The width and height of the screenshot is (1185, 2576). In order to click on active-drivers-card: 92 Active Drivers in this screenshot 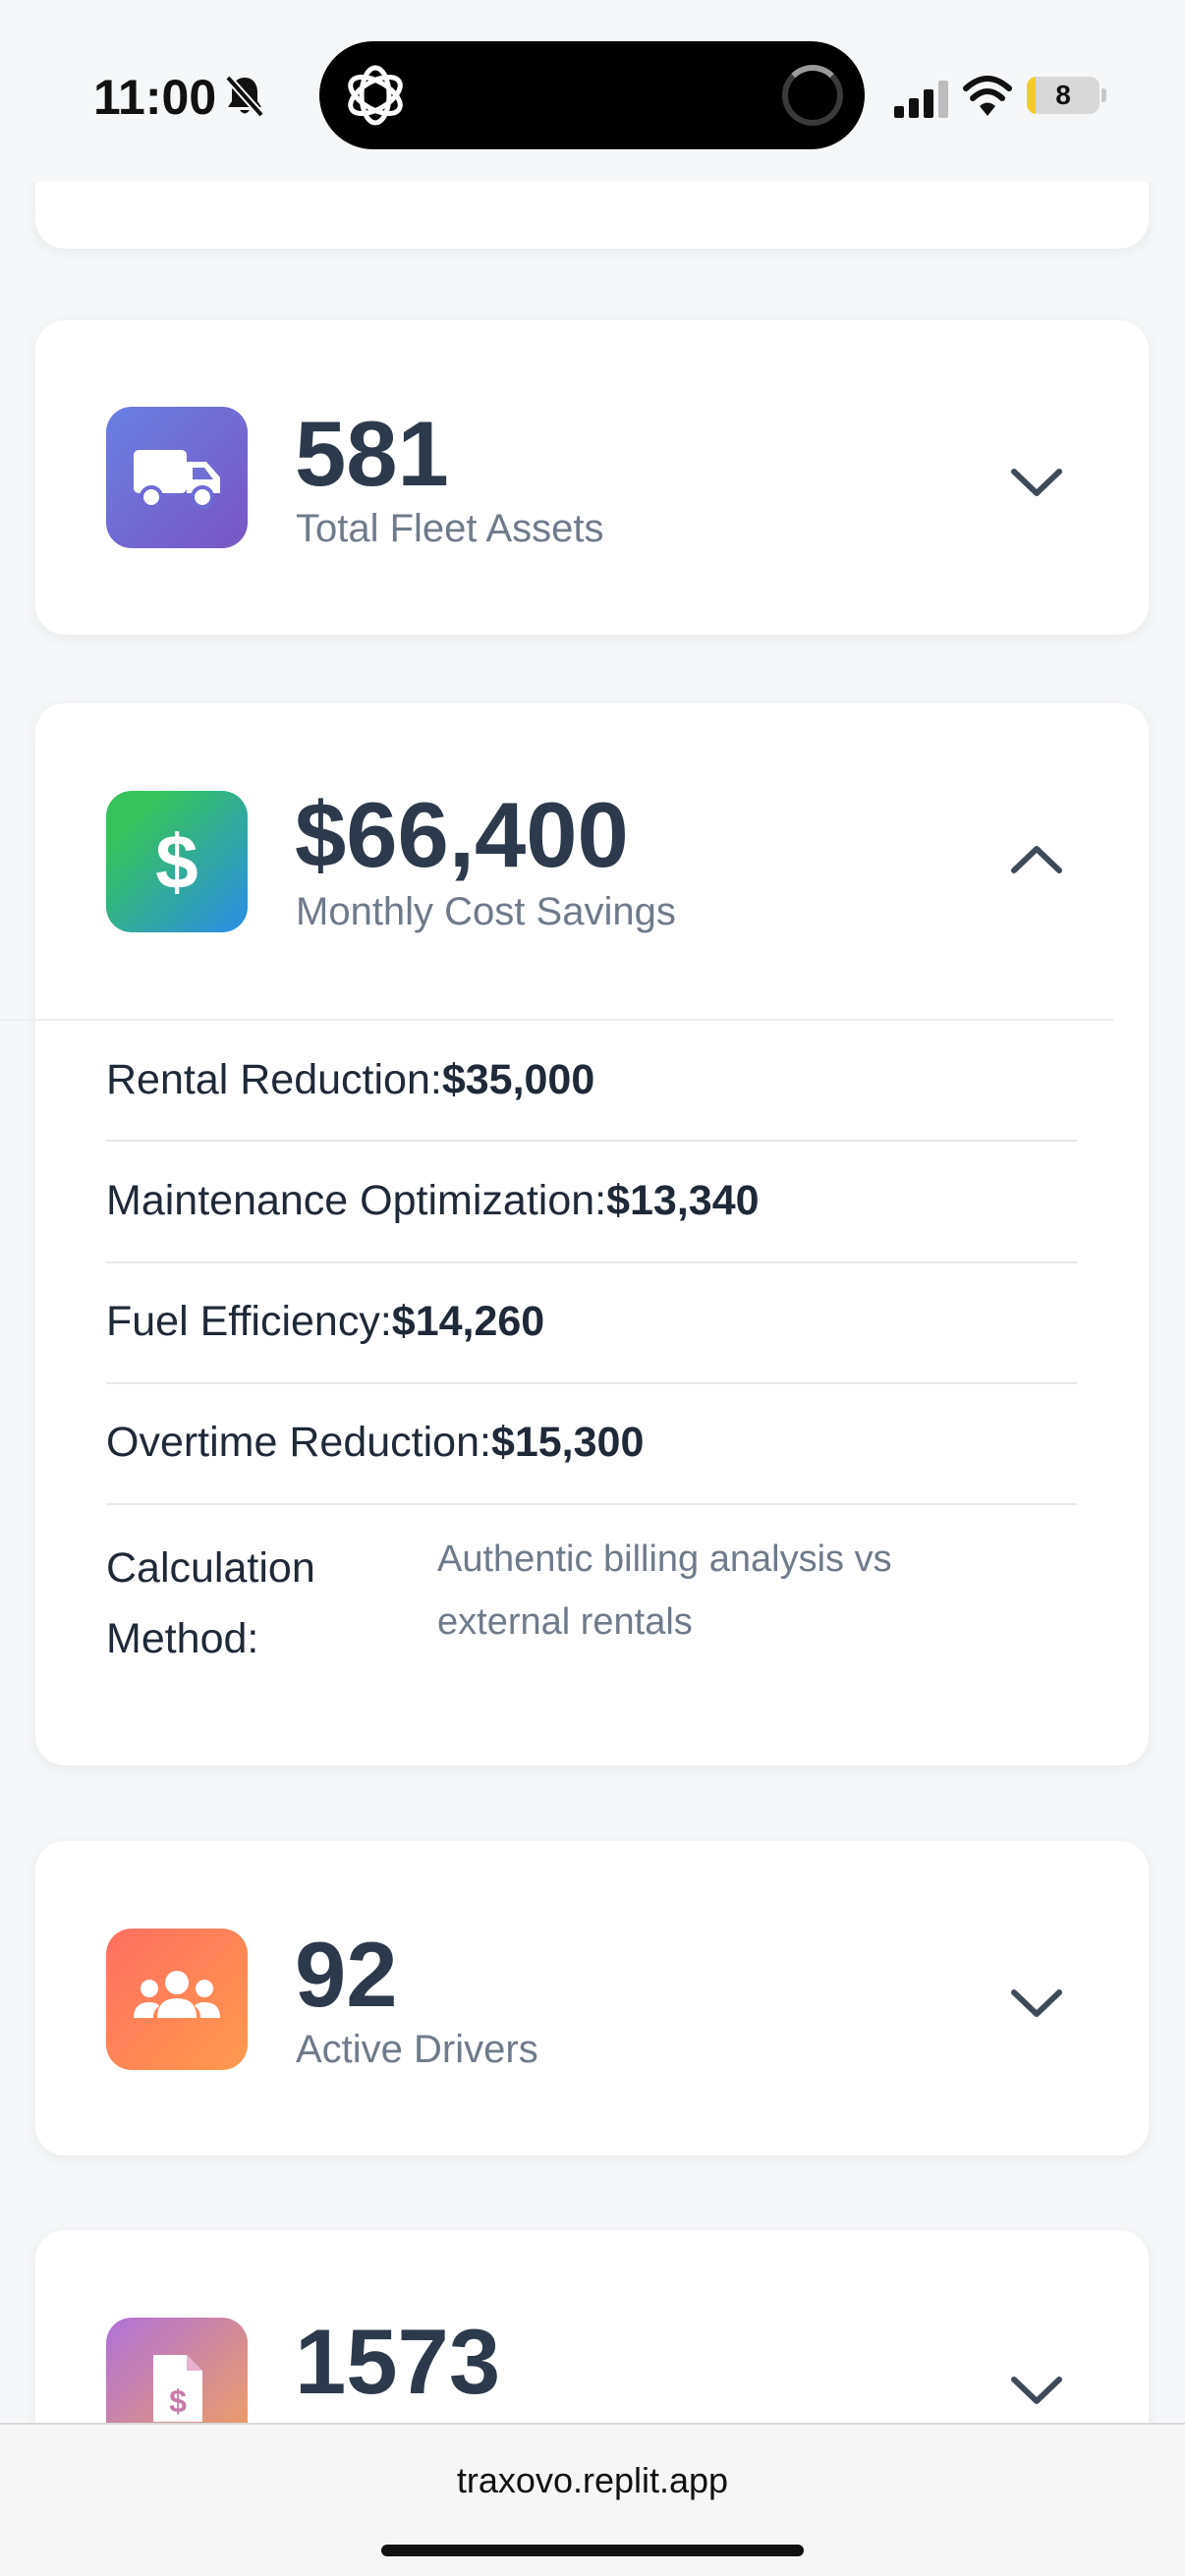, I will do `click(592, 1998)`.